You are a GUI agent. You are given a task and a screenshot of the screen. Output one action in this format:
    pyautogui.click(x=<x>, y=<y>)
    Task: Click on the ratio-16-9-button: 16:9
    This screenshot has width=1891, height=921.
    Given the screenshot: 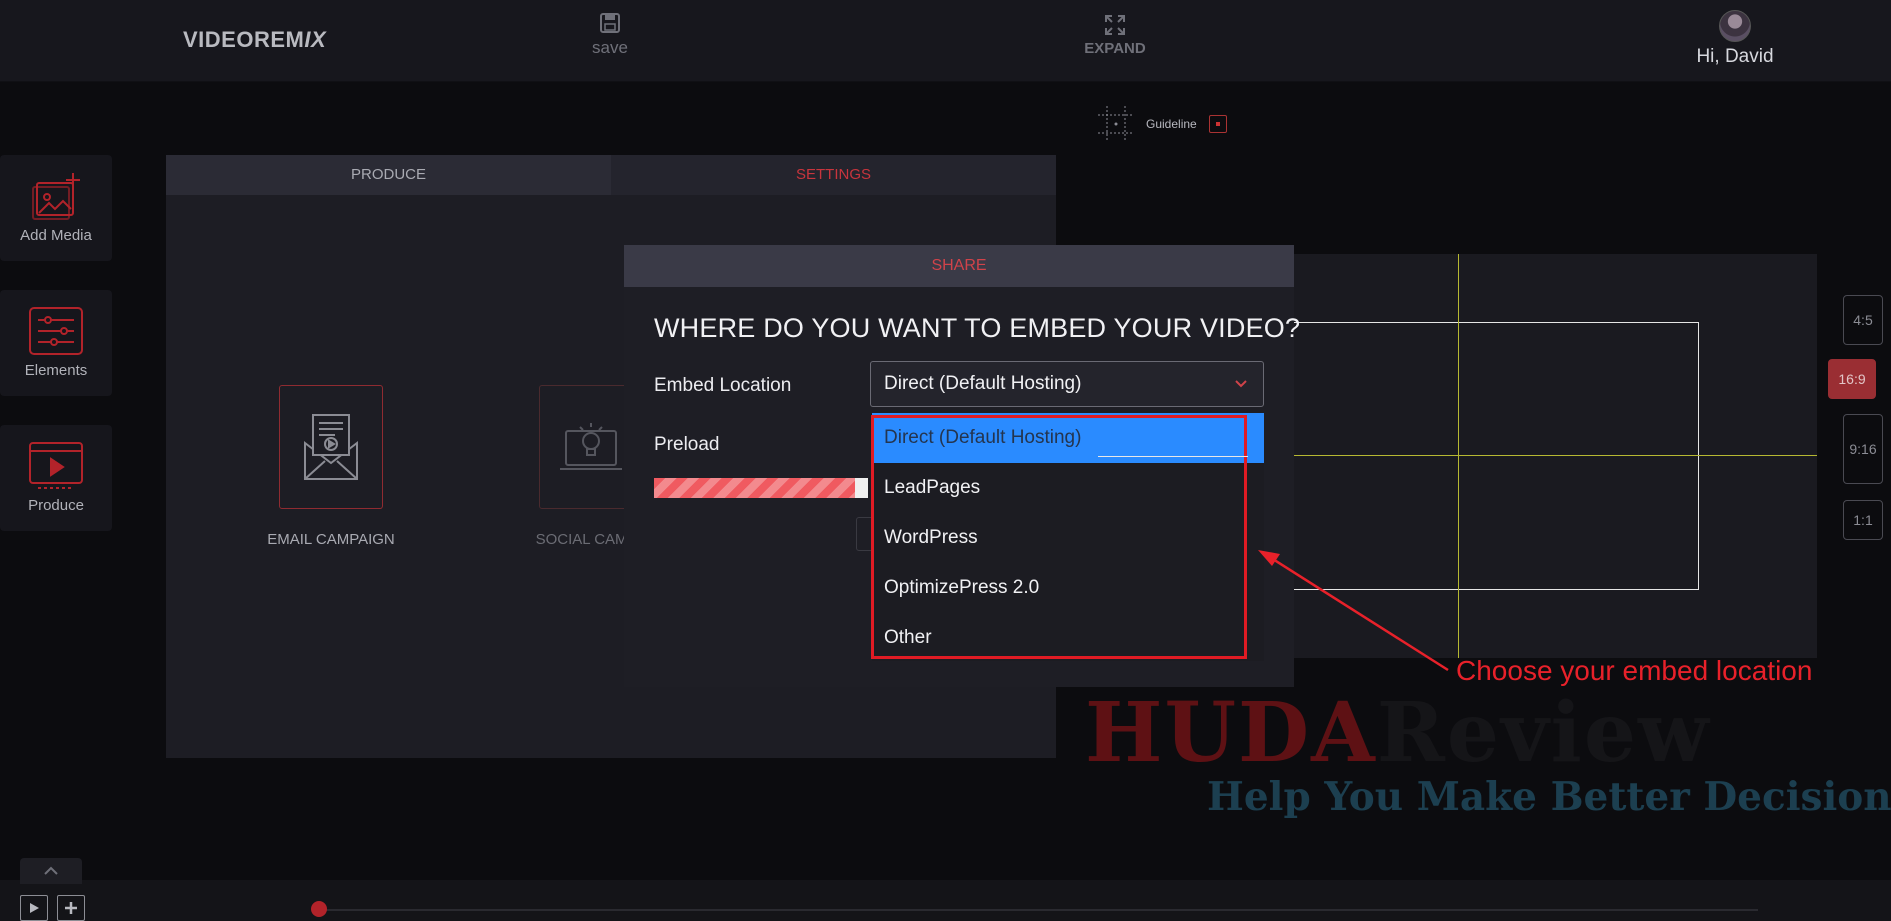 What is the action you would take?
    pyautogui.click(x=1852, y=379)
    